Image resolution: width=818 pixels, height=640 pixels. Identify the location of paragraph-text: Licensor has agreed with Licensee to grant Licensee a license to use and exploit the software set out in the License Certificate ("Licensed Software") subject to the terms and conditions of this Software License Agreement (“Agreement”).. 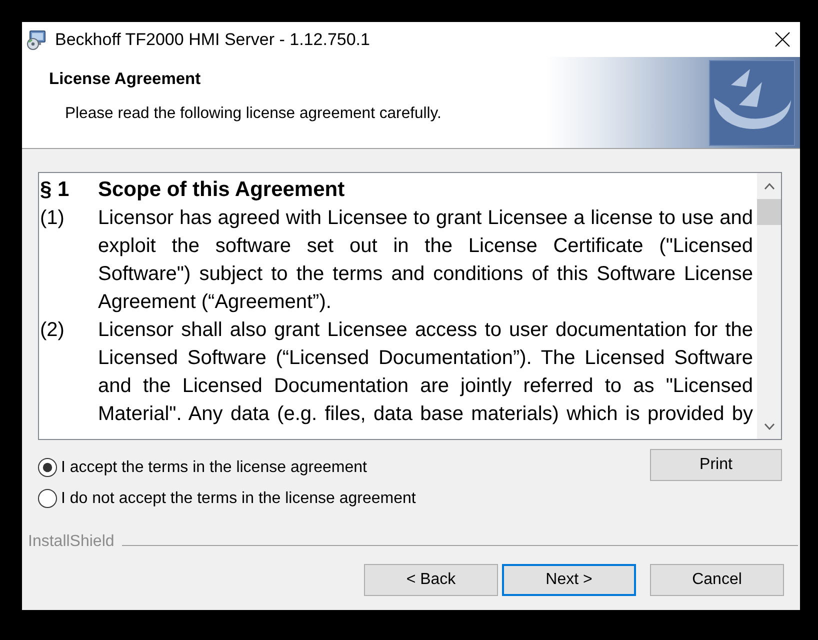
(425, 260).